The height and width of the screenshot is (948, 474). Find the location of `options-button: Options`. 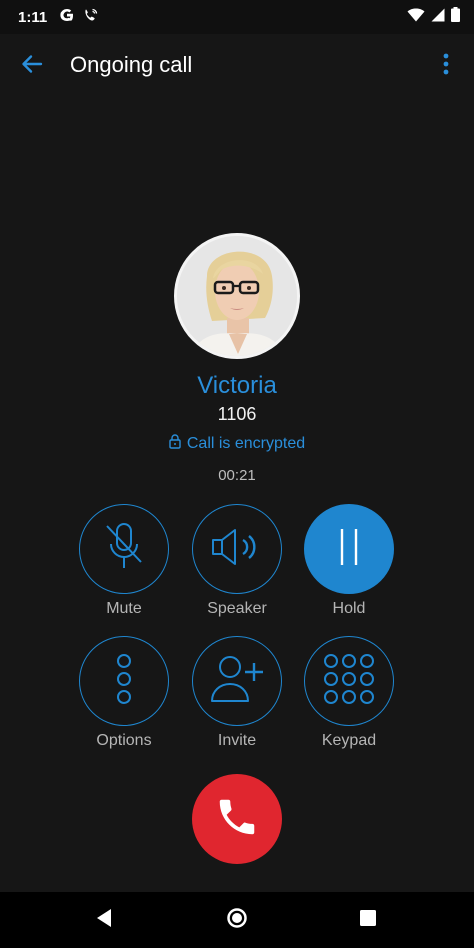

options-button: Options is located at coordinates (124, 693).